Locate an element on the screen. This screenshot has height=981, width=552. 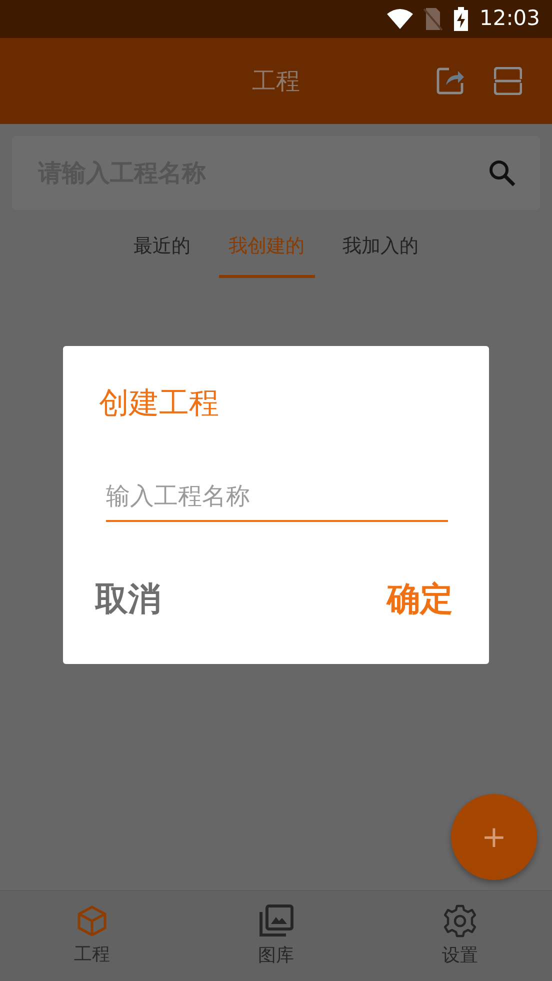
clock-time: 12:03 is located at coordinates (509, 18).